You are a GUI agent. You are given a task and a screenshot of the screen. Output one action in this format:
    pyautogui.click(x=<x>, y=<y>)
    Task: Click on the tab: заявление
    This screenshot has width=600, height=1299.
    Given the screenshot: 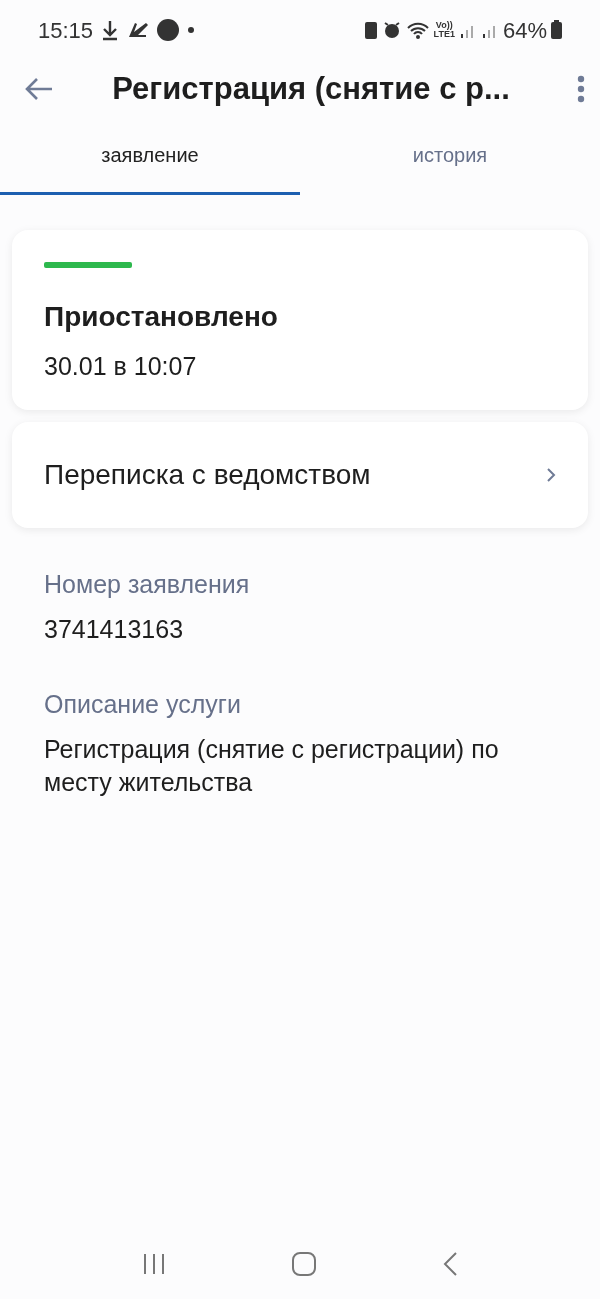 What is the action you would take?
    pyautogui.click(x=150, y=164)
    